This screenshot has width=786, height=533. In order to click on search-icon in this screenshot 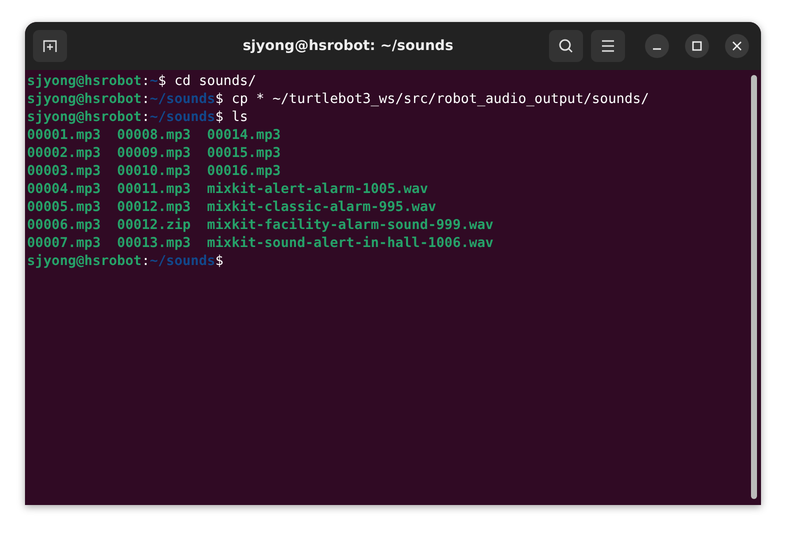, I will do `click(566, 46)`.